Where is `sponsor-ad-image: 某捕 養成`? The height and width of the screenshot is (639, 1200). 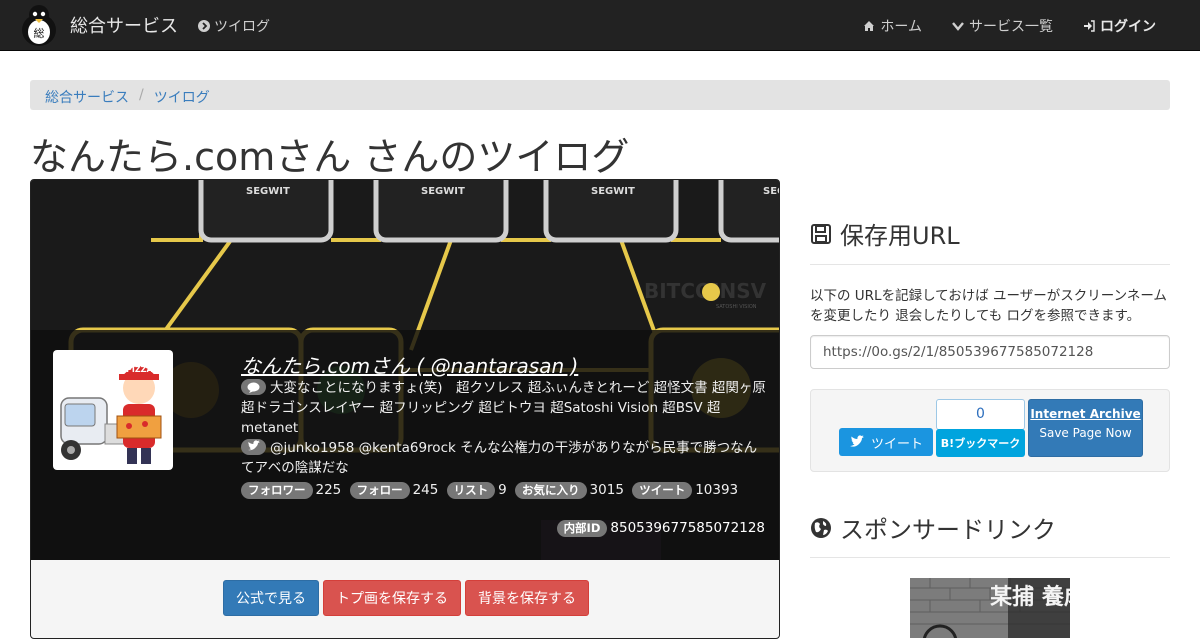
sponsor-ad-image: 某捕 養成 is located at coordinates (990, 608).